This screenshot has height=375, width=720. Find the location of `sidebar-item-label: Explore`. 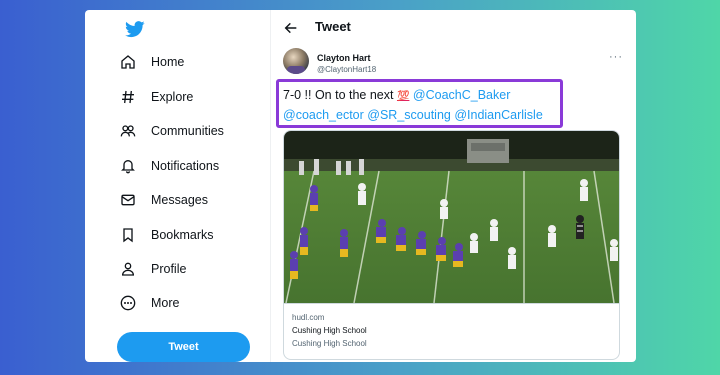

sidebar-item-label: Explore is located at coordinates (172, 97).